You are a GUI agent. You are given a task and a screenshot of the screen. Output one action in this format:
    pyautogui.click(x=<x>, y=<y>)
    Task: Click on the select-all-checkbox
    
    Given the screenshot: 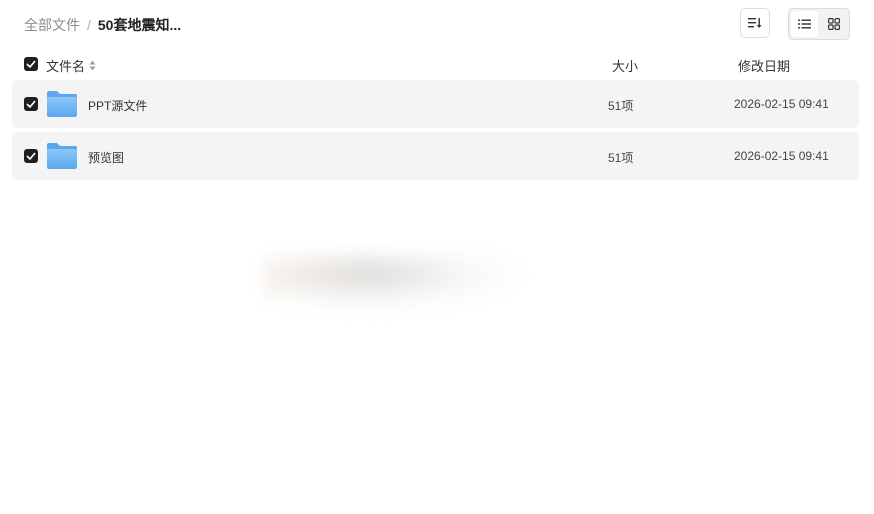 What is the action you would take?
    pyautogui.click(x=31, y=64)
    